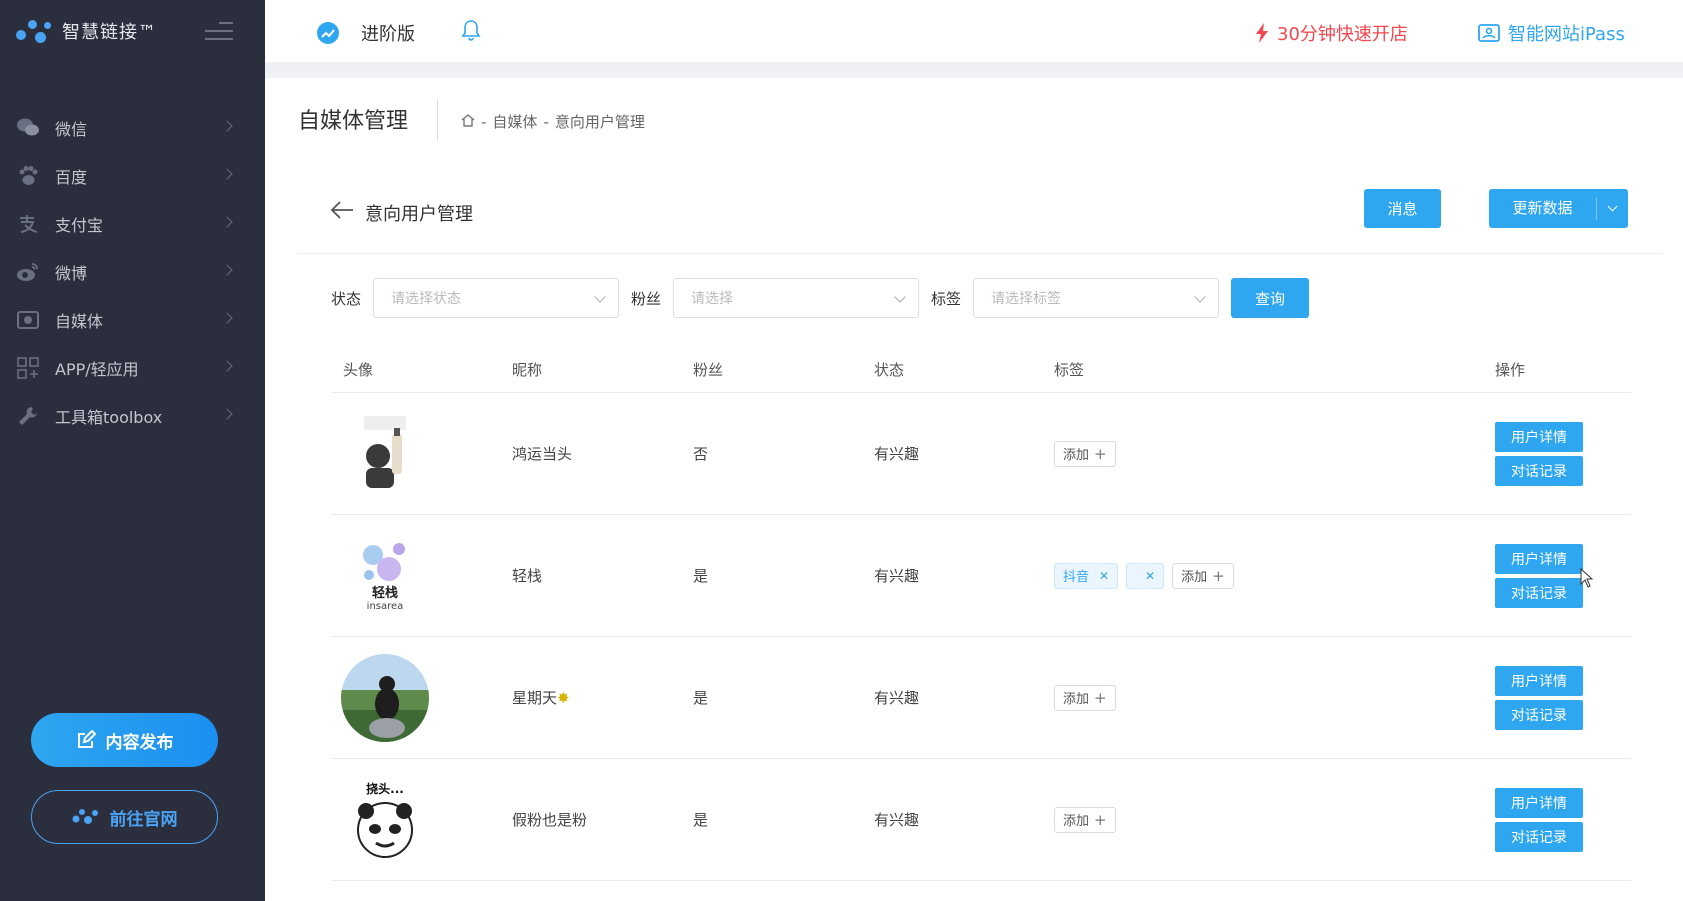 The height and width of the screenshot is (901, 1683). What do you see at coordinates (71, 273) in the screenshot?
I see `sidebar-item-label: 微博` at bounding box center [71, 273].